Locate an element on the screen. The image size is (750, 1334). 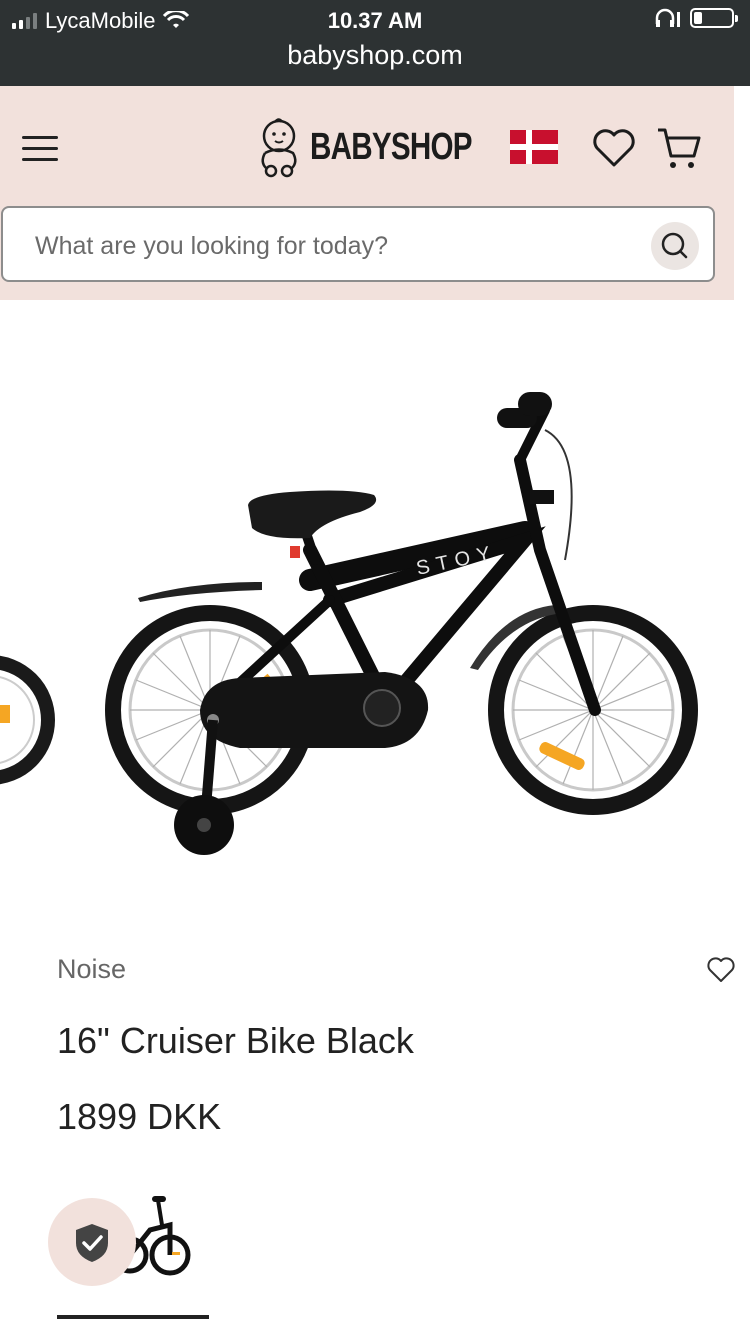
trust-badge-button is located at coordinates (92, 1242).